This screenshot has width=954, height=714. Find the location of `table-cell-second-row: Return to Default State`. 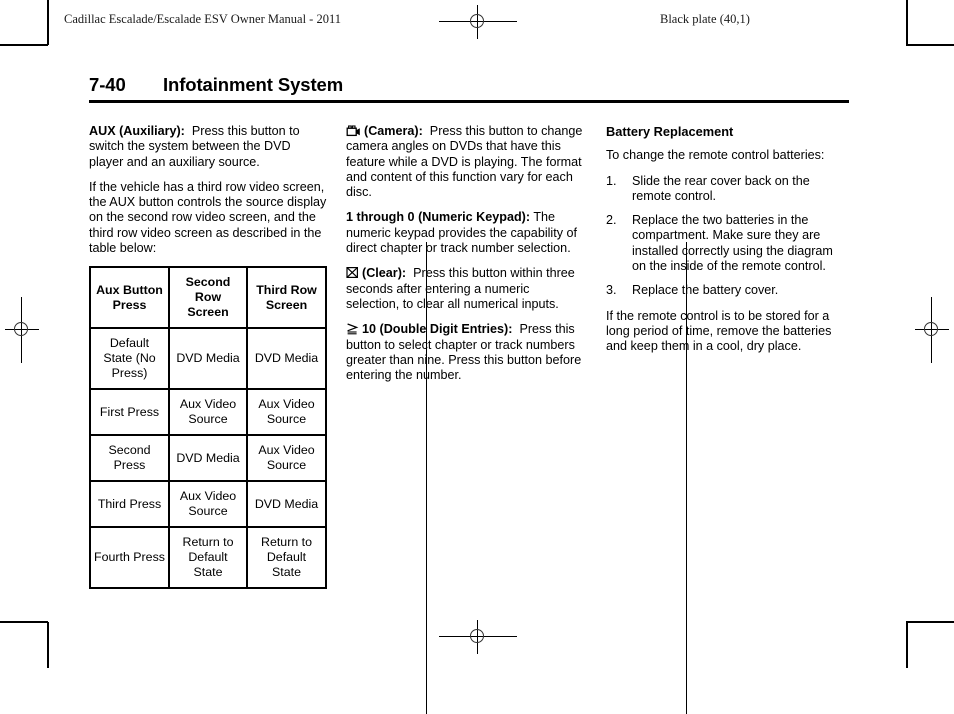

table-cell-second-row: Return to Default State is located at coordinates (208, 558).